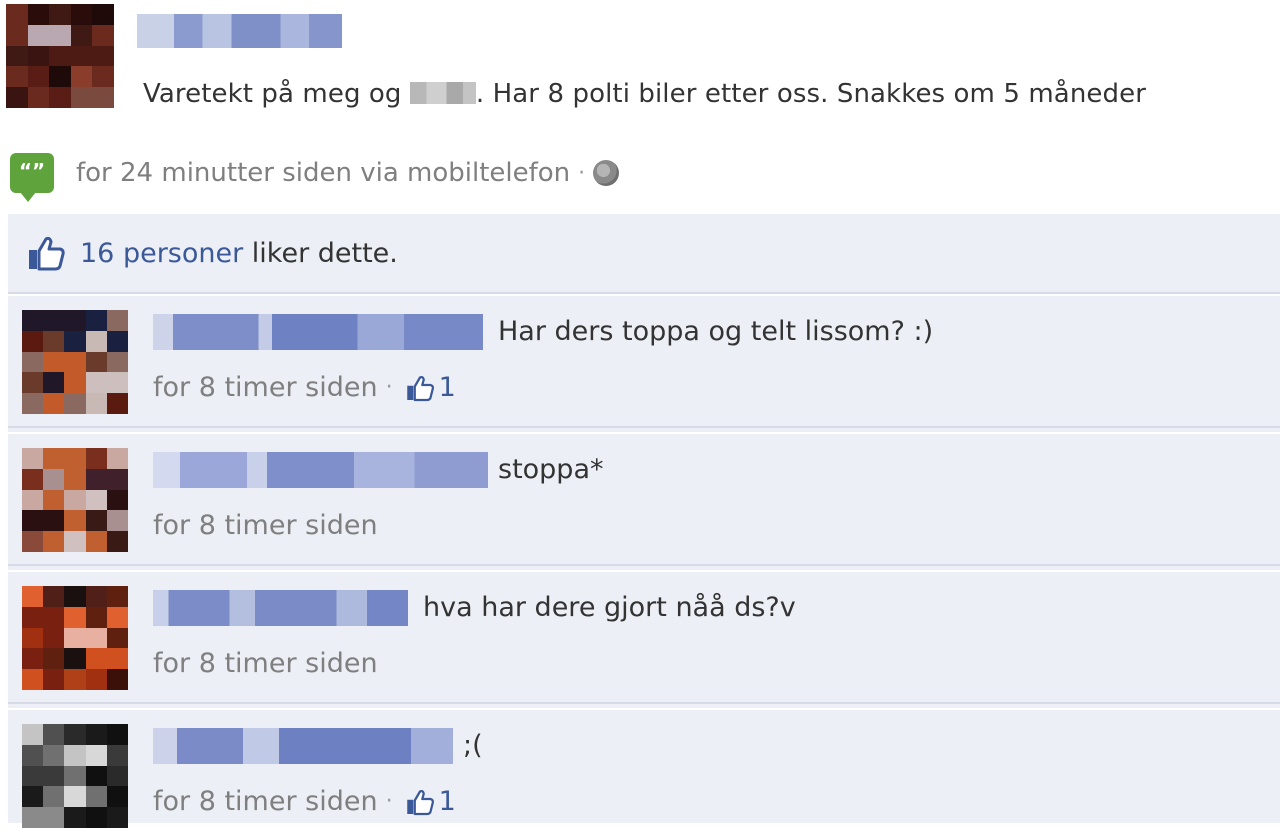 This screenshot has height=840, width=1280. I want to click on author-avatar, so click(60, 56).